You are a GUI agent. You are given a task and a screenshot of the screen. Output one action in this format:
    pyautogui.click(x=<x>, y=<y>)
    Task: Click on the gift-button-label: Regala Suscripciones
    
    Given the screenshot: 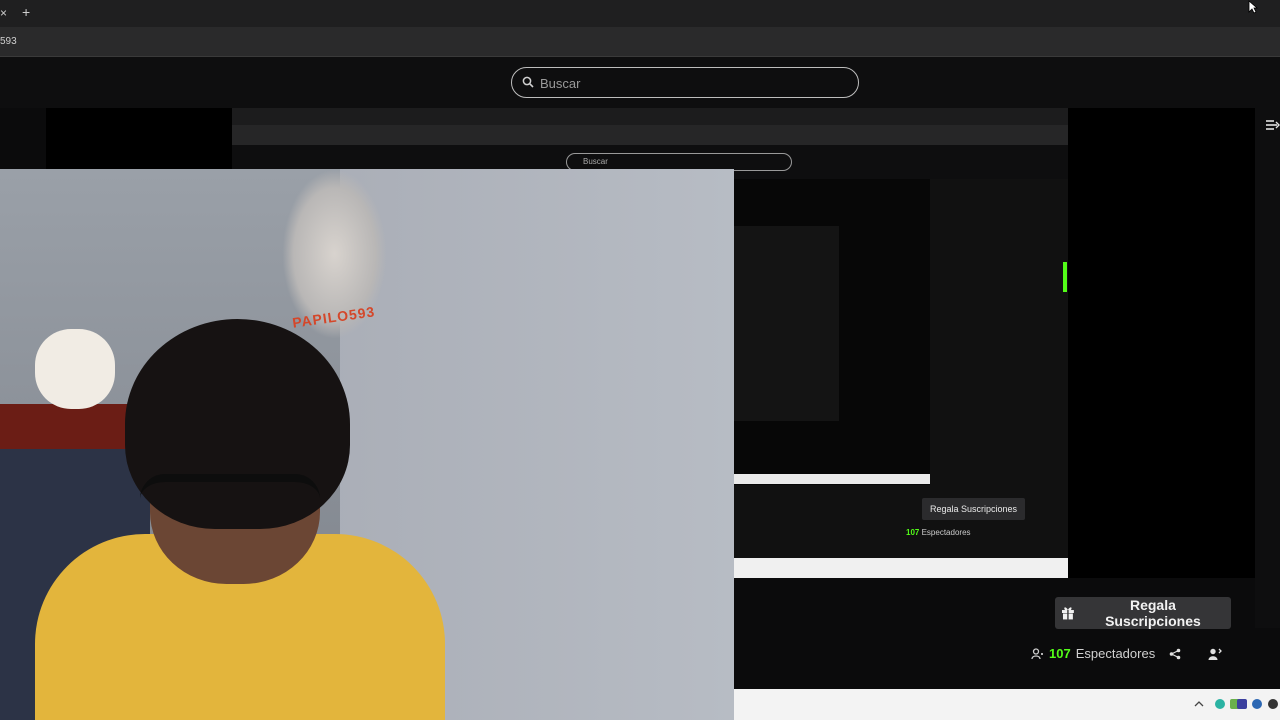 What is the action you would take?
    pyautogui.click(x=1153, y=613)
    